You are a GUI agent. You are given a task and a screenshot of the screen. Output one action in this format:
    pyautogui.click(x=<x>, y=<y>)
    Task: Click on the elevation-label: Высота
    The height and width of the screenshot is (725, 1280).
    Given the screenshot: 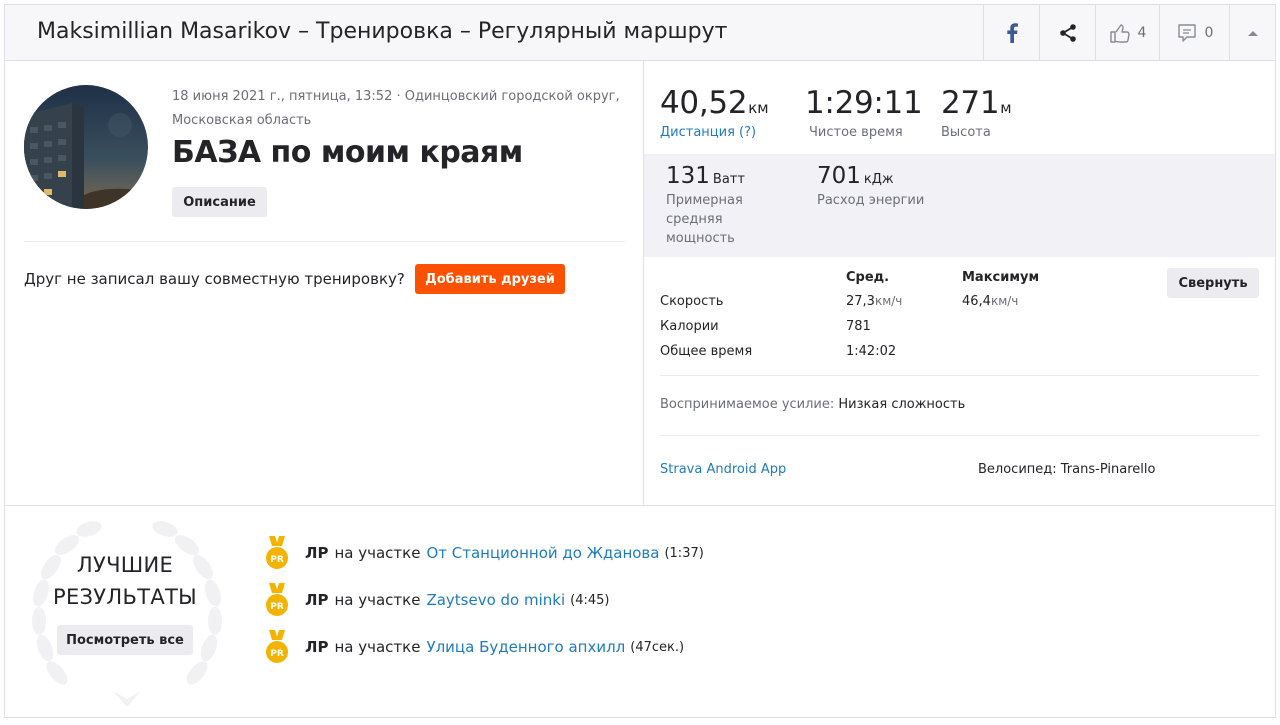 What is the action you would take?
    pyautogui.click(x=966, y=132)
    